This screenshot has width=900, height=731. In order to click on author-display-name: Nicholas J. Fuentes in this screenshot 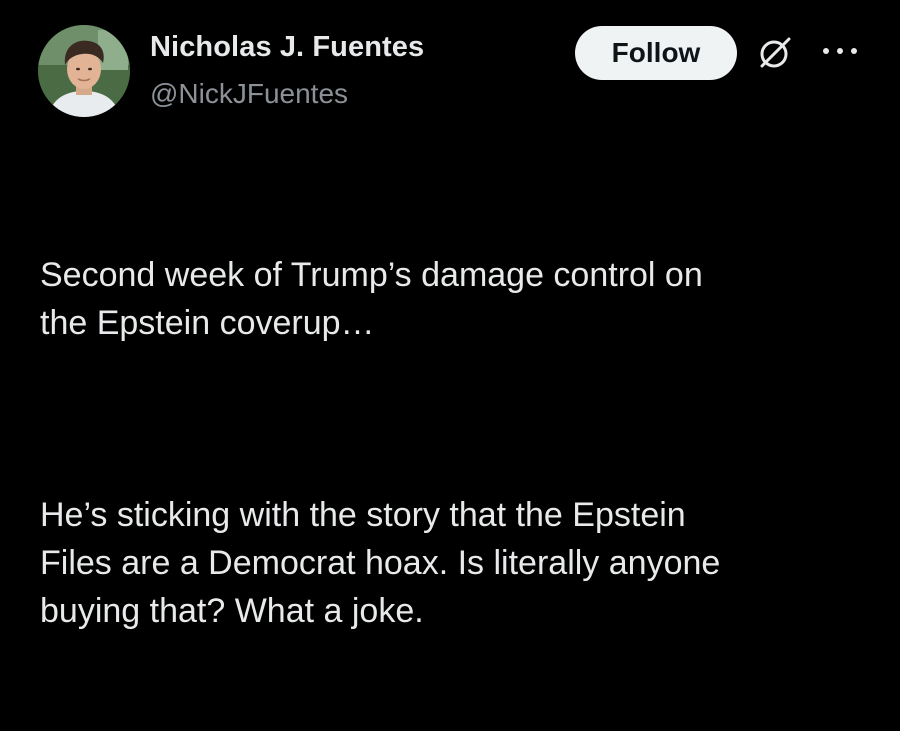, I will do `click(287, 47)`.